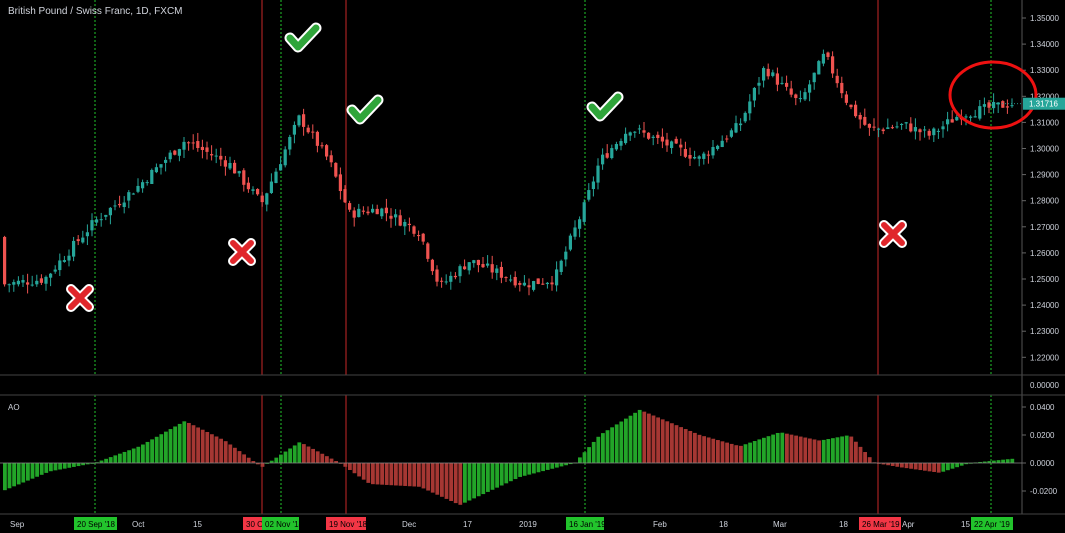 The image size is (1065, 533). What do you see at coordinates (254, 524) in the screenshot?
I see `date-badge-label: 30 O` at bounding box center [254, 524].